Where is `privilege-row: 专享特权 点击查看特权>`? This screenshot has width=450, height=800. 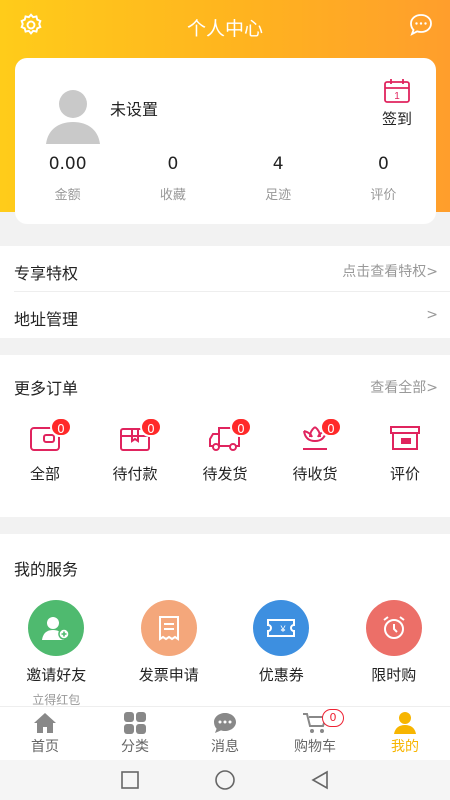 privilege-row: 专享特权 点击查看特权> is located at coordinates (225, 269).